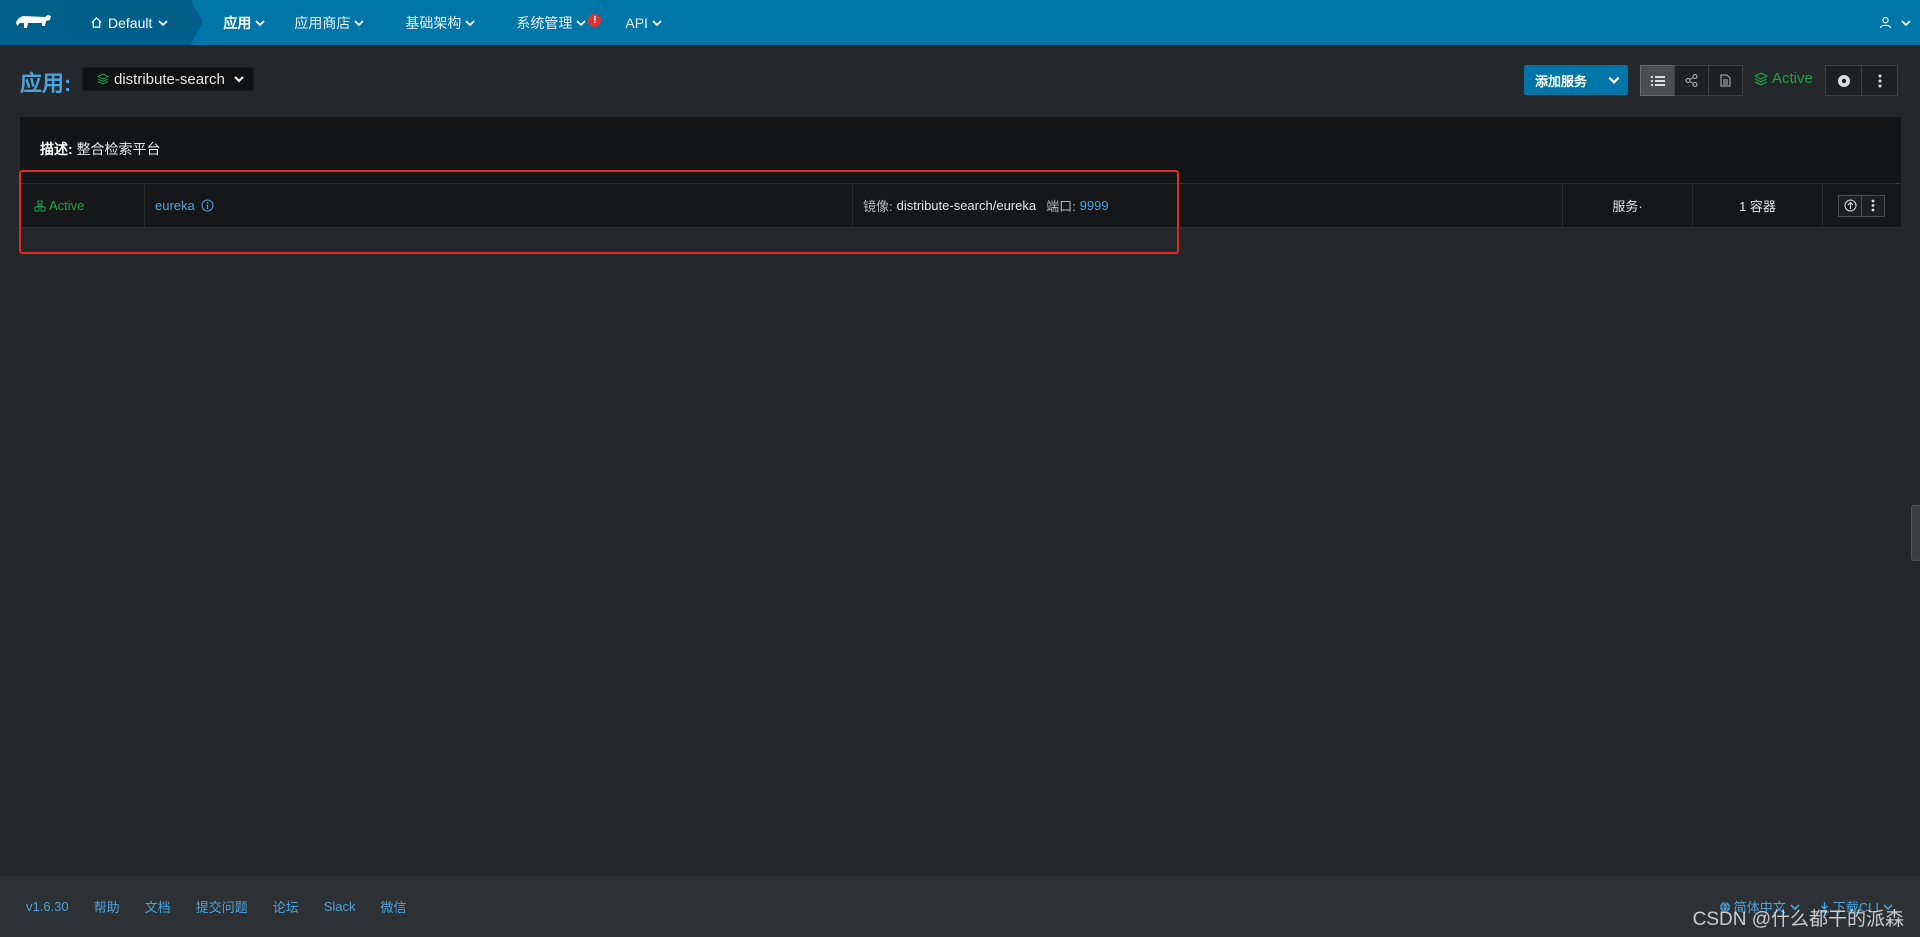  Describe the element at coordinates (595, 20) in the screenshot. I see `alert-badge: !` at that location.